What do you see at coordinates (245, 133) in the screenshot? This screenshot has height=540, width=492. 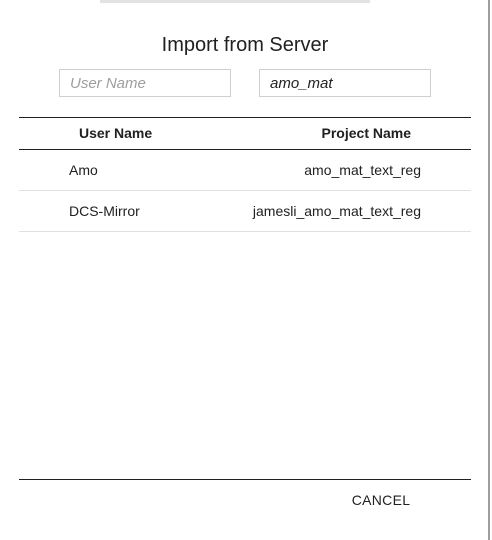 I see `table-header: User Name Project Name` at bounding box center [245, 133].